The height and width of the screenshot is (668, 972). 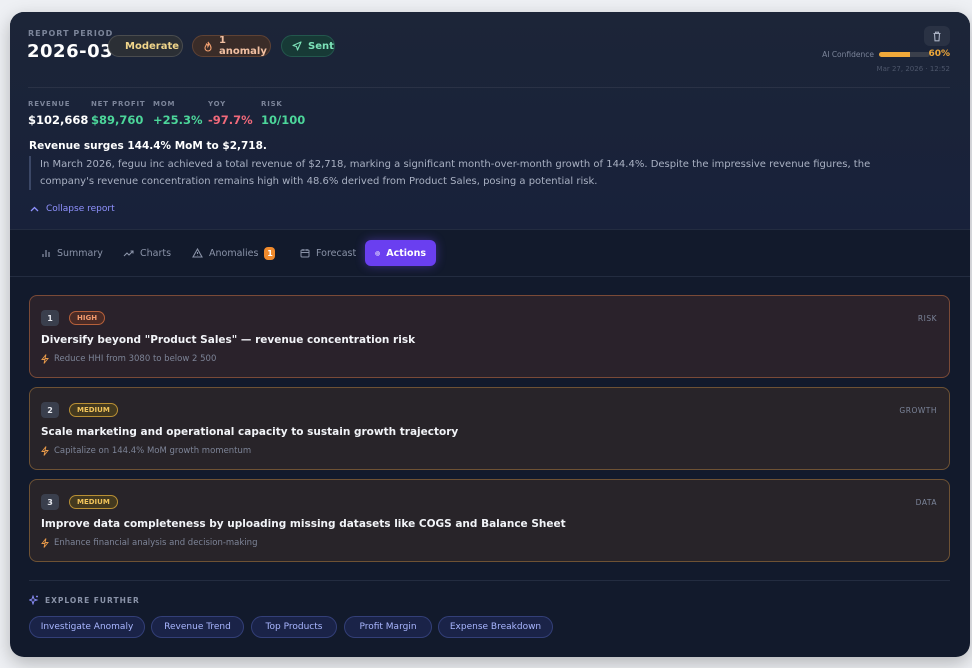 What do you see at coordinates (178, 120) in the screenshot?
I see `metric-value: +25.3%` at bounding box center [178, 120].